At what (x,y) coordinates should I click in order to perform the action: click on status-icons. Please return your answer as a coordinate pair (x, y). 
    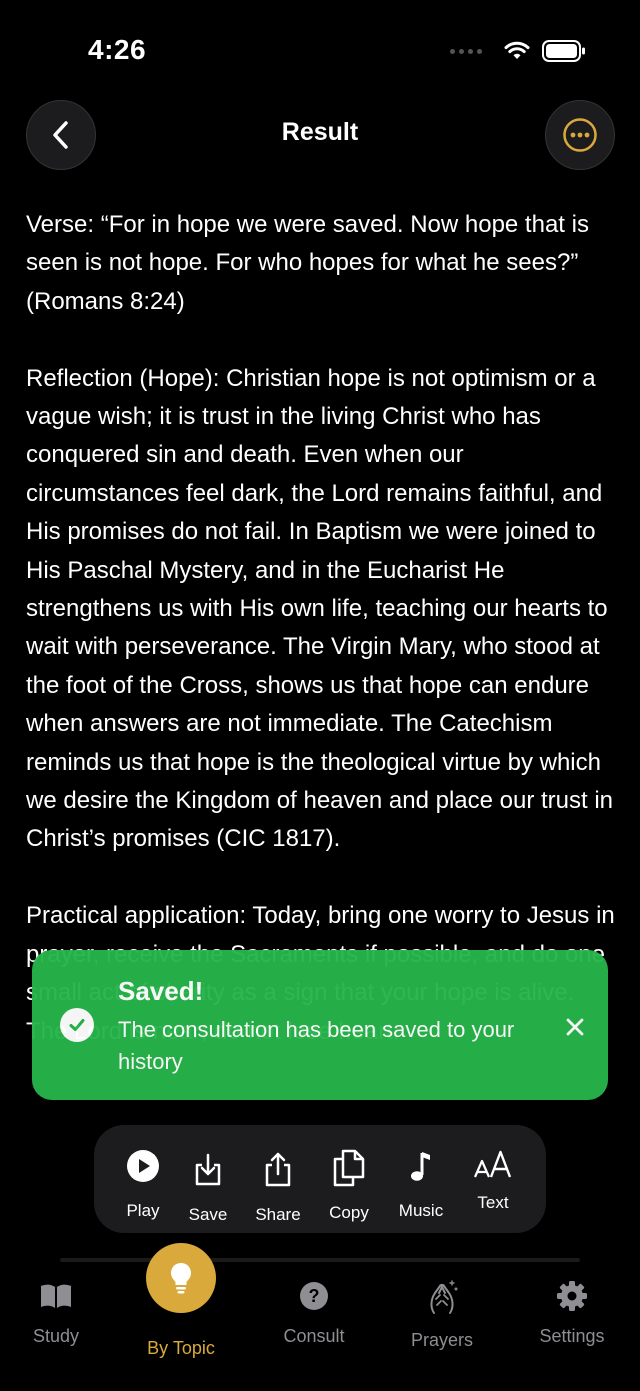
    Looking at the image, I should click on (518, 51).